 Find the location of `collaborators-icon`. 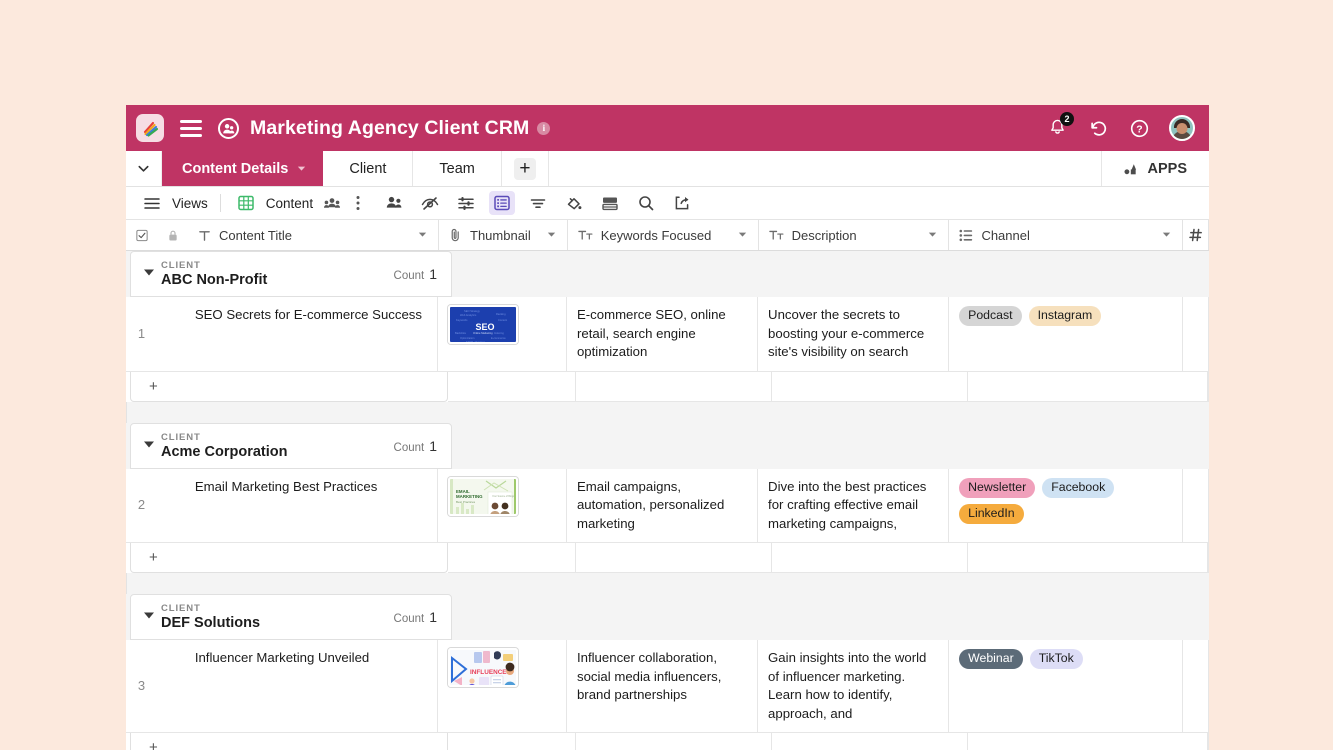

collaborators-icon is located at coordinates (332, 203).